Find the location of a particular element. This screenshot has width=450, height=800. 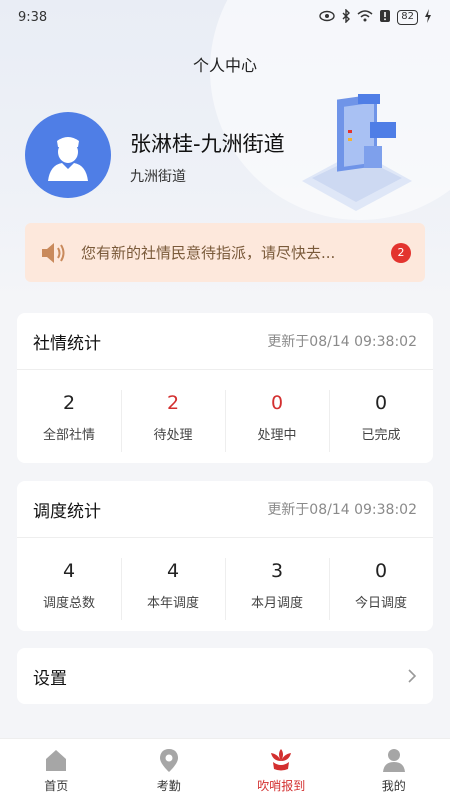

eye-icon is located at coordinates (327, 17).